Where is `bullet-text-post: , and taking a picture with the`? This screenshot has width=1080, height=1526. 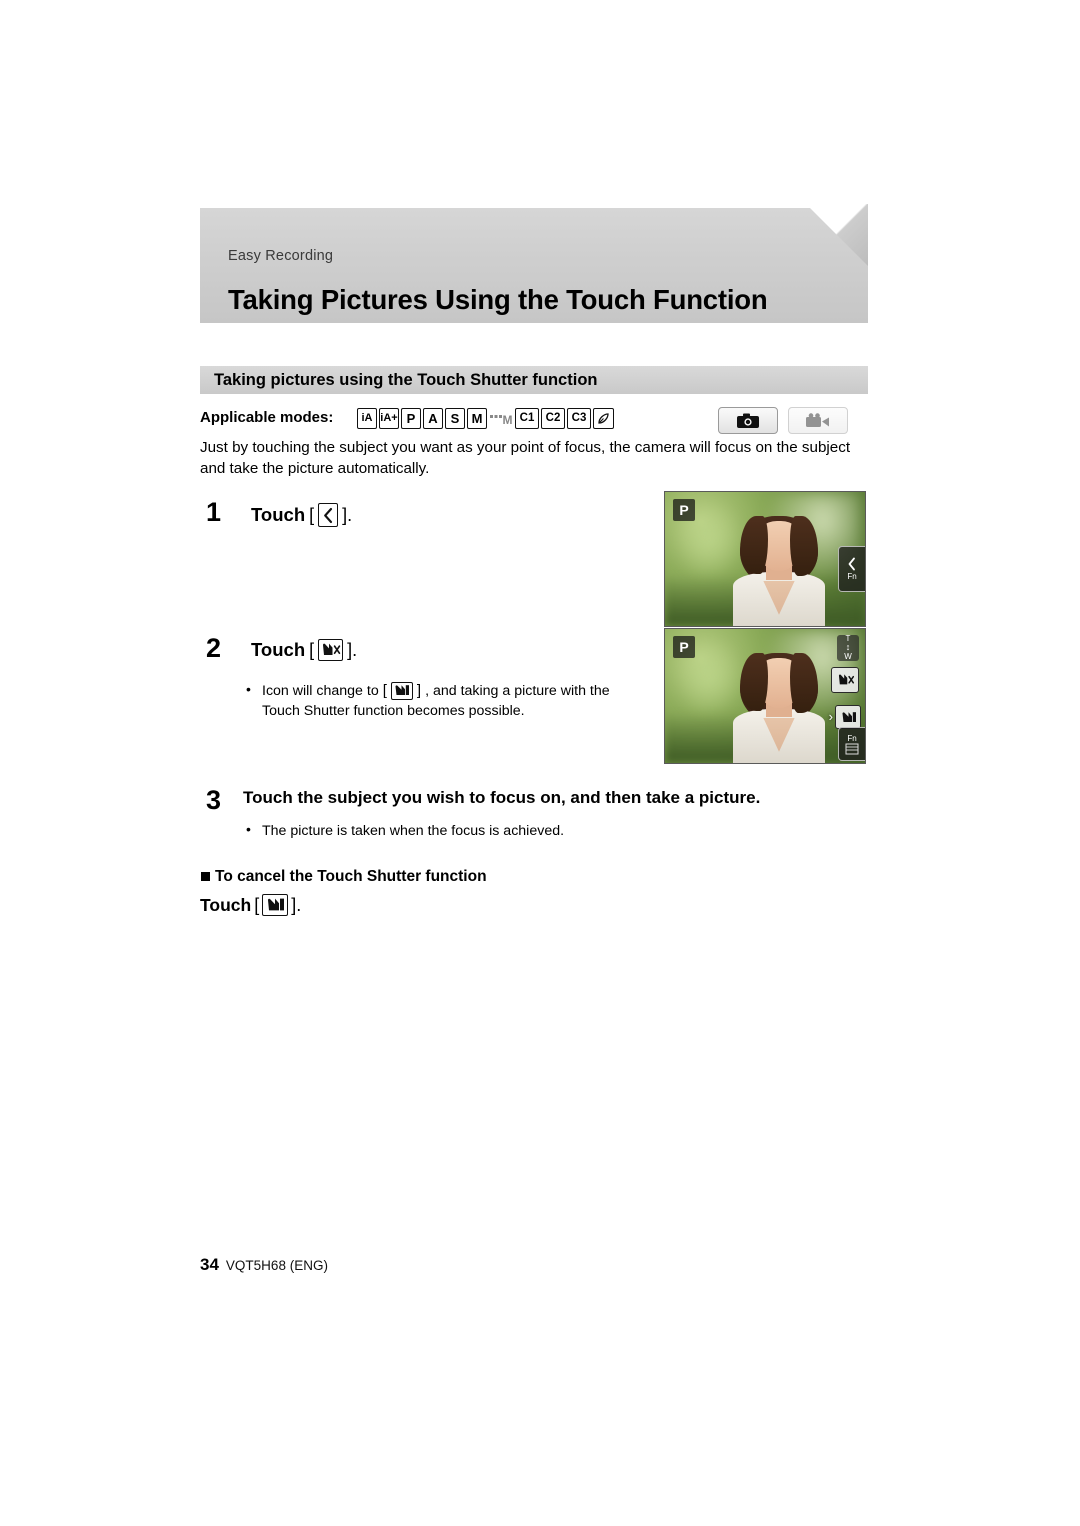 bullet-text-post: , and taking a picture with the is located at coordinates (517, 690).